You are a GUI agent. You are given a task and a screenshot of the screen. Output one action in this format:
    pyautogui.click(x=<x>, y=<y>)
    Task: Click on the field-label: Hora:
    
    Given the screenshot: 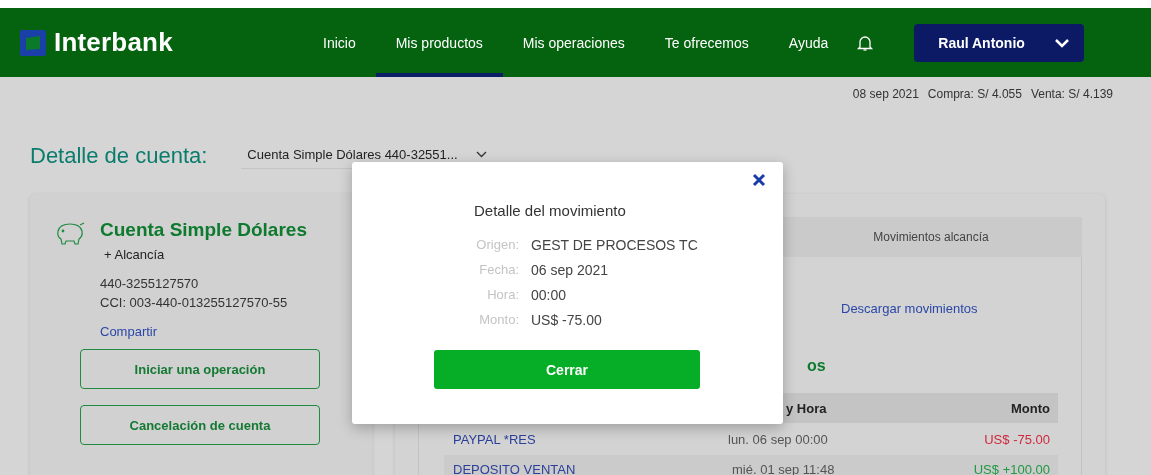 What is the action you would take?
    pyautogui.click(x=502, y=295)
    